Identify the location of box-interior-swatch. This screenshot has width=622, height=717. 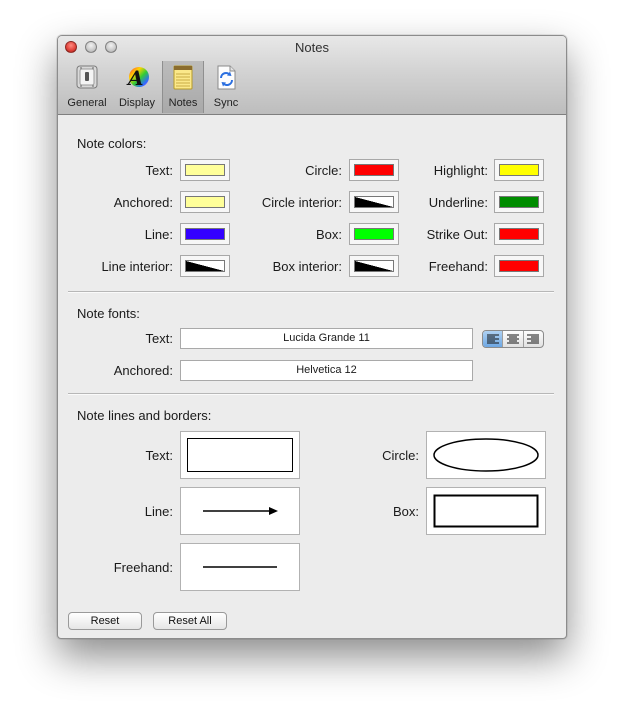
(374, 266).